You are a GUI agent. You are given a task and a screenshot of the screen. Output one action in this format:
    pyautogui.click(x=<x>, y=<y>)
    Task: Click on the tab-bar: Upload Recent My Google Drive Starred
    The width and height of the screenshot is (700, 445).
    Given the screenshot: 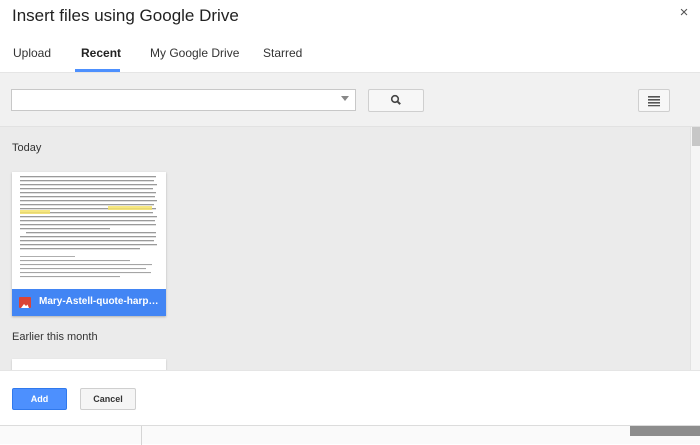 What is the action you would take?
    pyautogui.click(x=350, y=55)
    